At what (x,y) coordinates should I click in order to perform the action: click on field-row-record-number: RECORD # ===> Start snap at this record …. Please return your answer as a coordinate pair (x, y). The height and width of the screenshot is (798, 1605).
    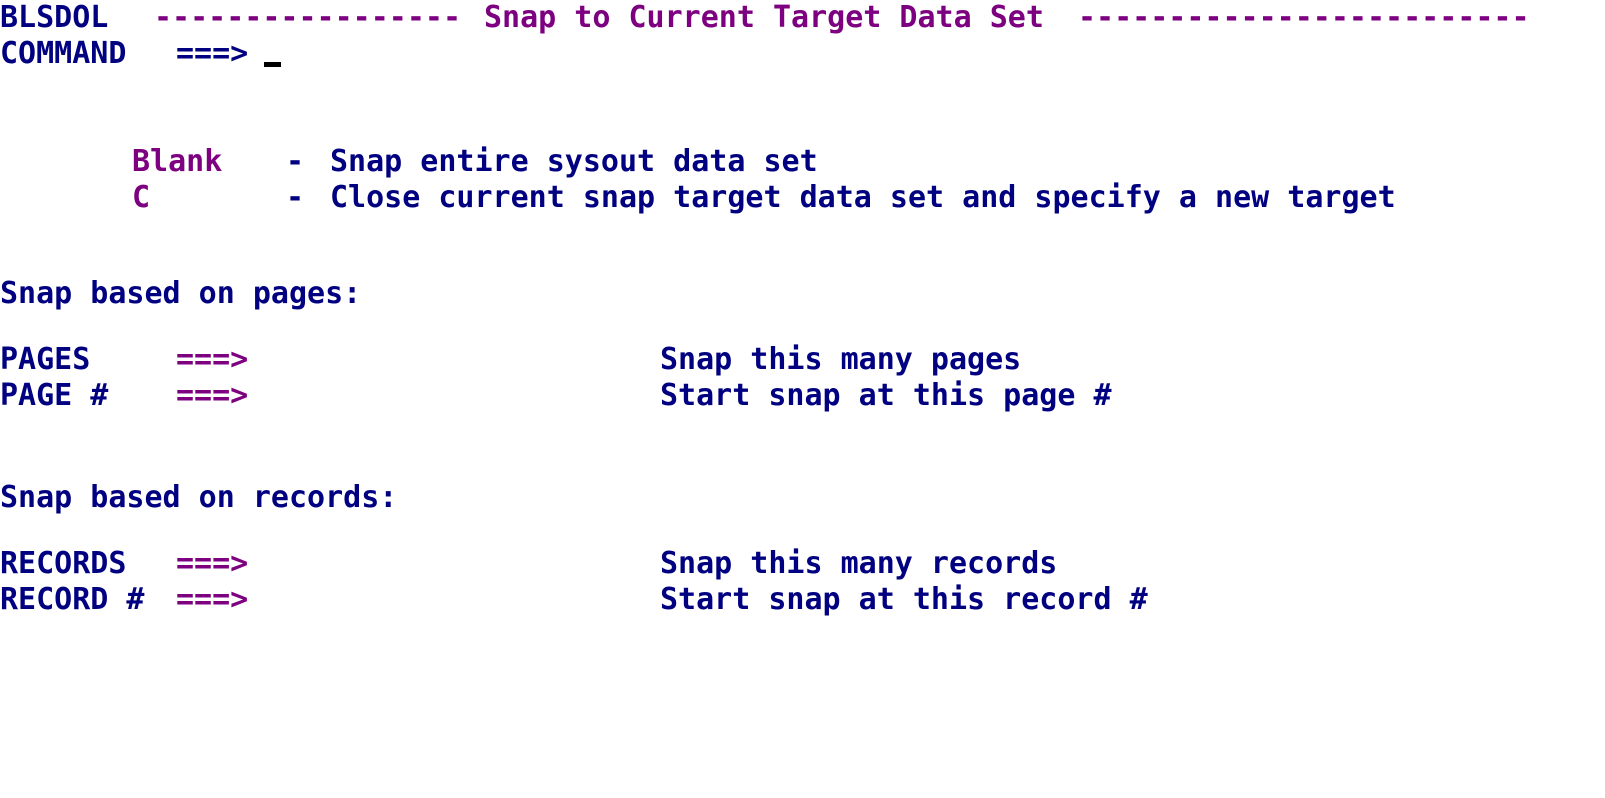
    Looking at the image, I should click on (802, 600).